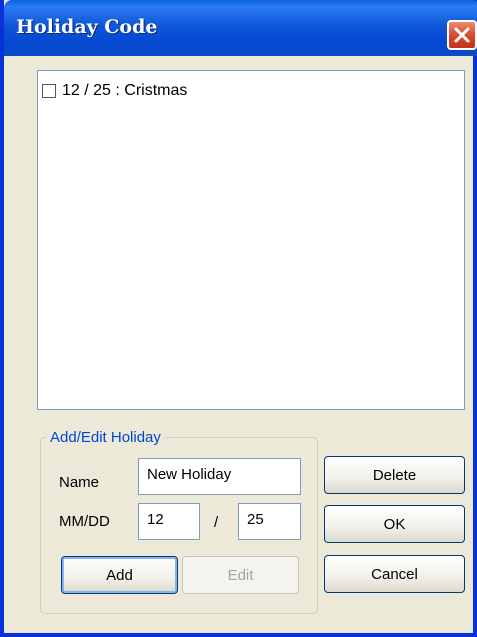 This screenshot has height=637, width=477. What do you see at coordinates (119, 575) in the screenshot?
I see `add-button: Add` at bounding box center [119, 575].